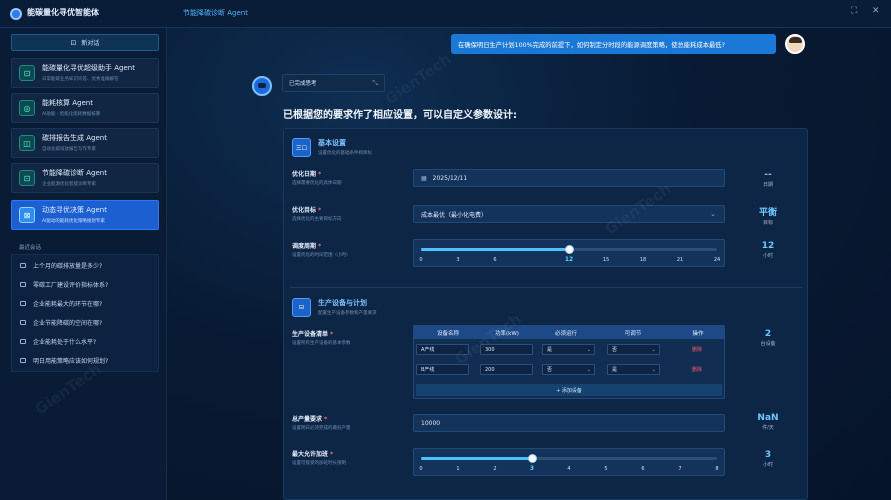  What do you see at coordinates (90, 43) in the screenshot?
I see `new-chat-label: 新对话` at bounding box center [90, 43].